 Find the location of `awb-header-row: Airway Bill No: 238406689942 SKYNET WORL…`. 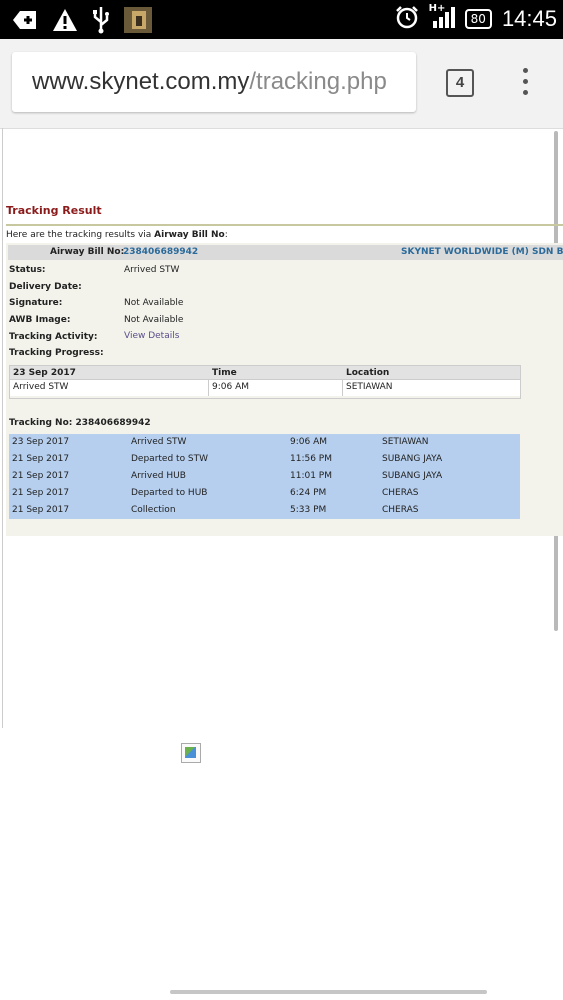

awb-header-row: Airway Bill No: 238406689942 SKYNET WORL… is located at coordinates (285, 252).